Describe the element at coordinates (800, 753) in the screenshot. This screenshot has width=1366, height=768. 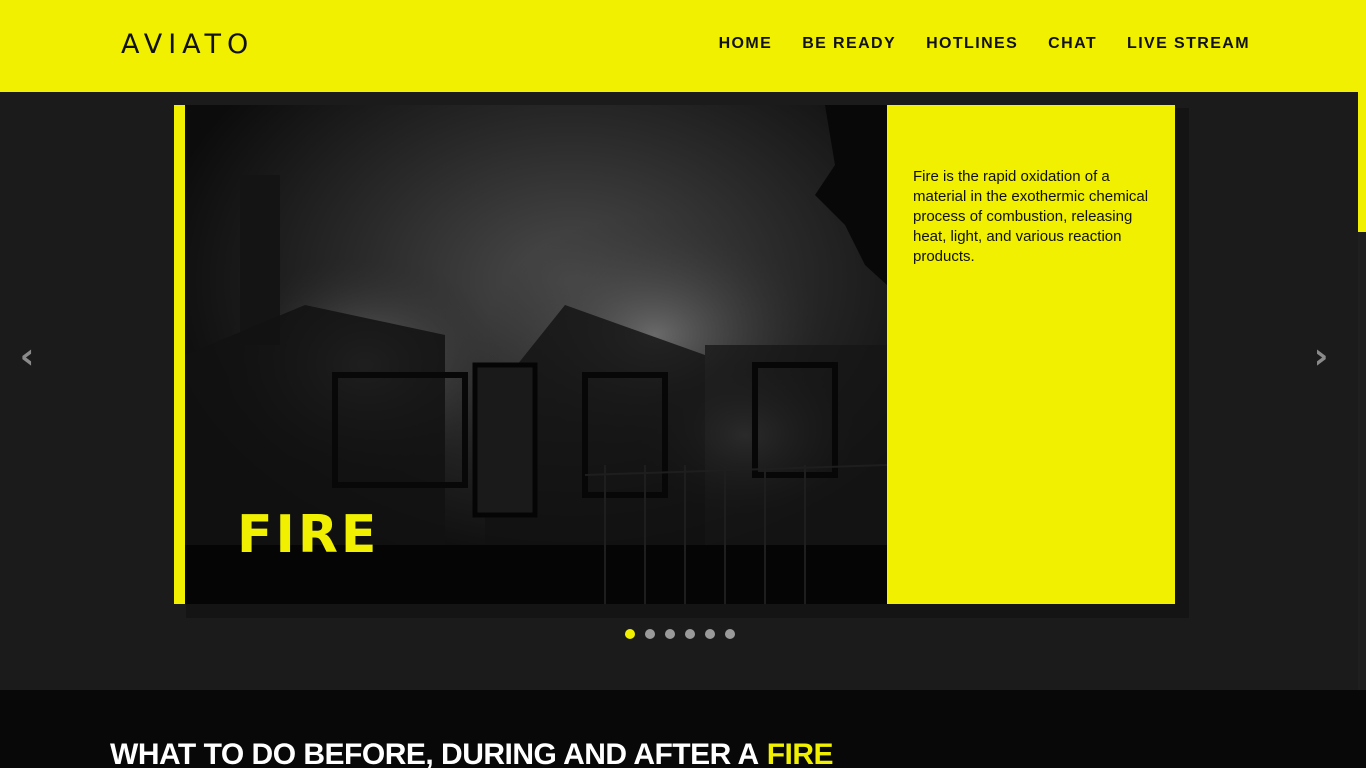
I see `section-heading-highlight: FIRE` at that location.